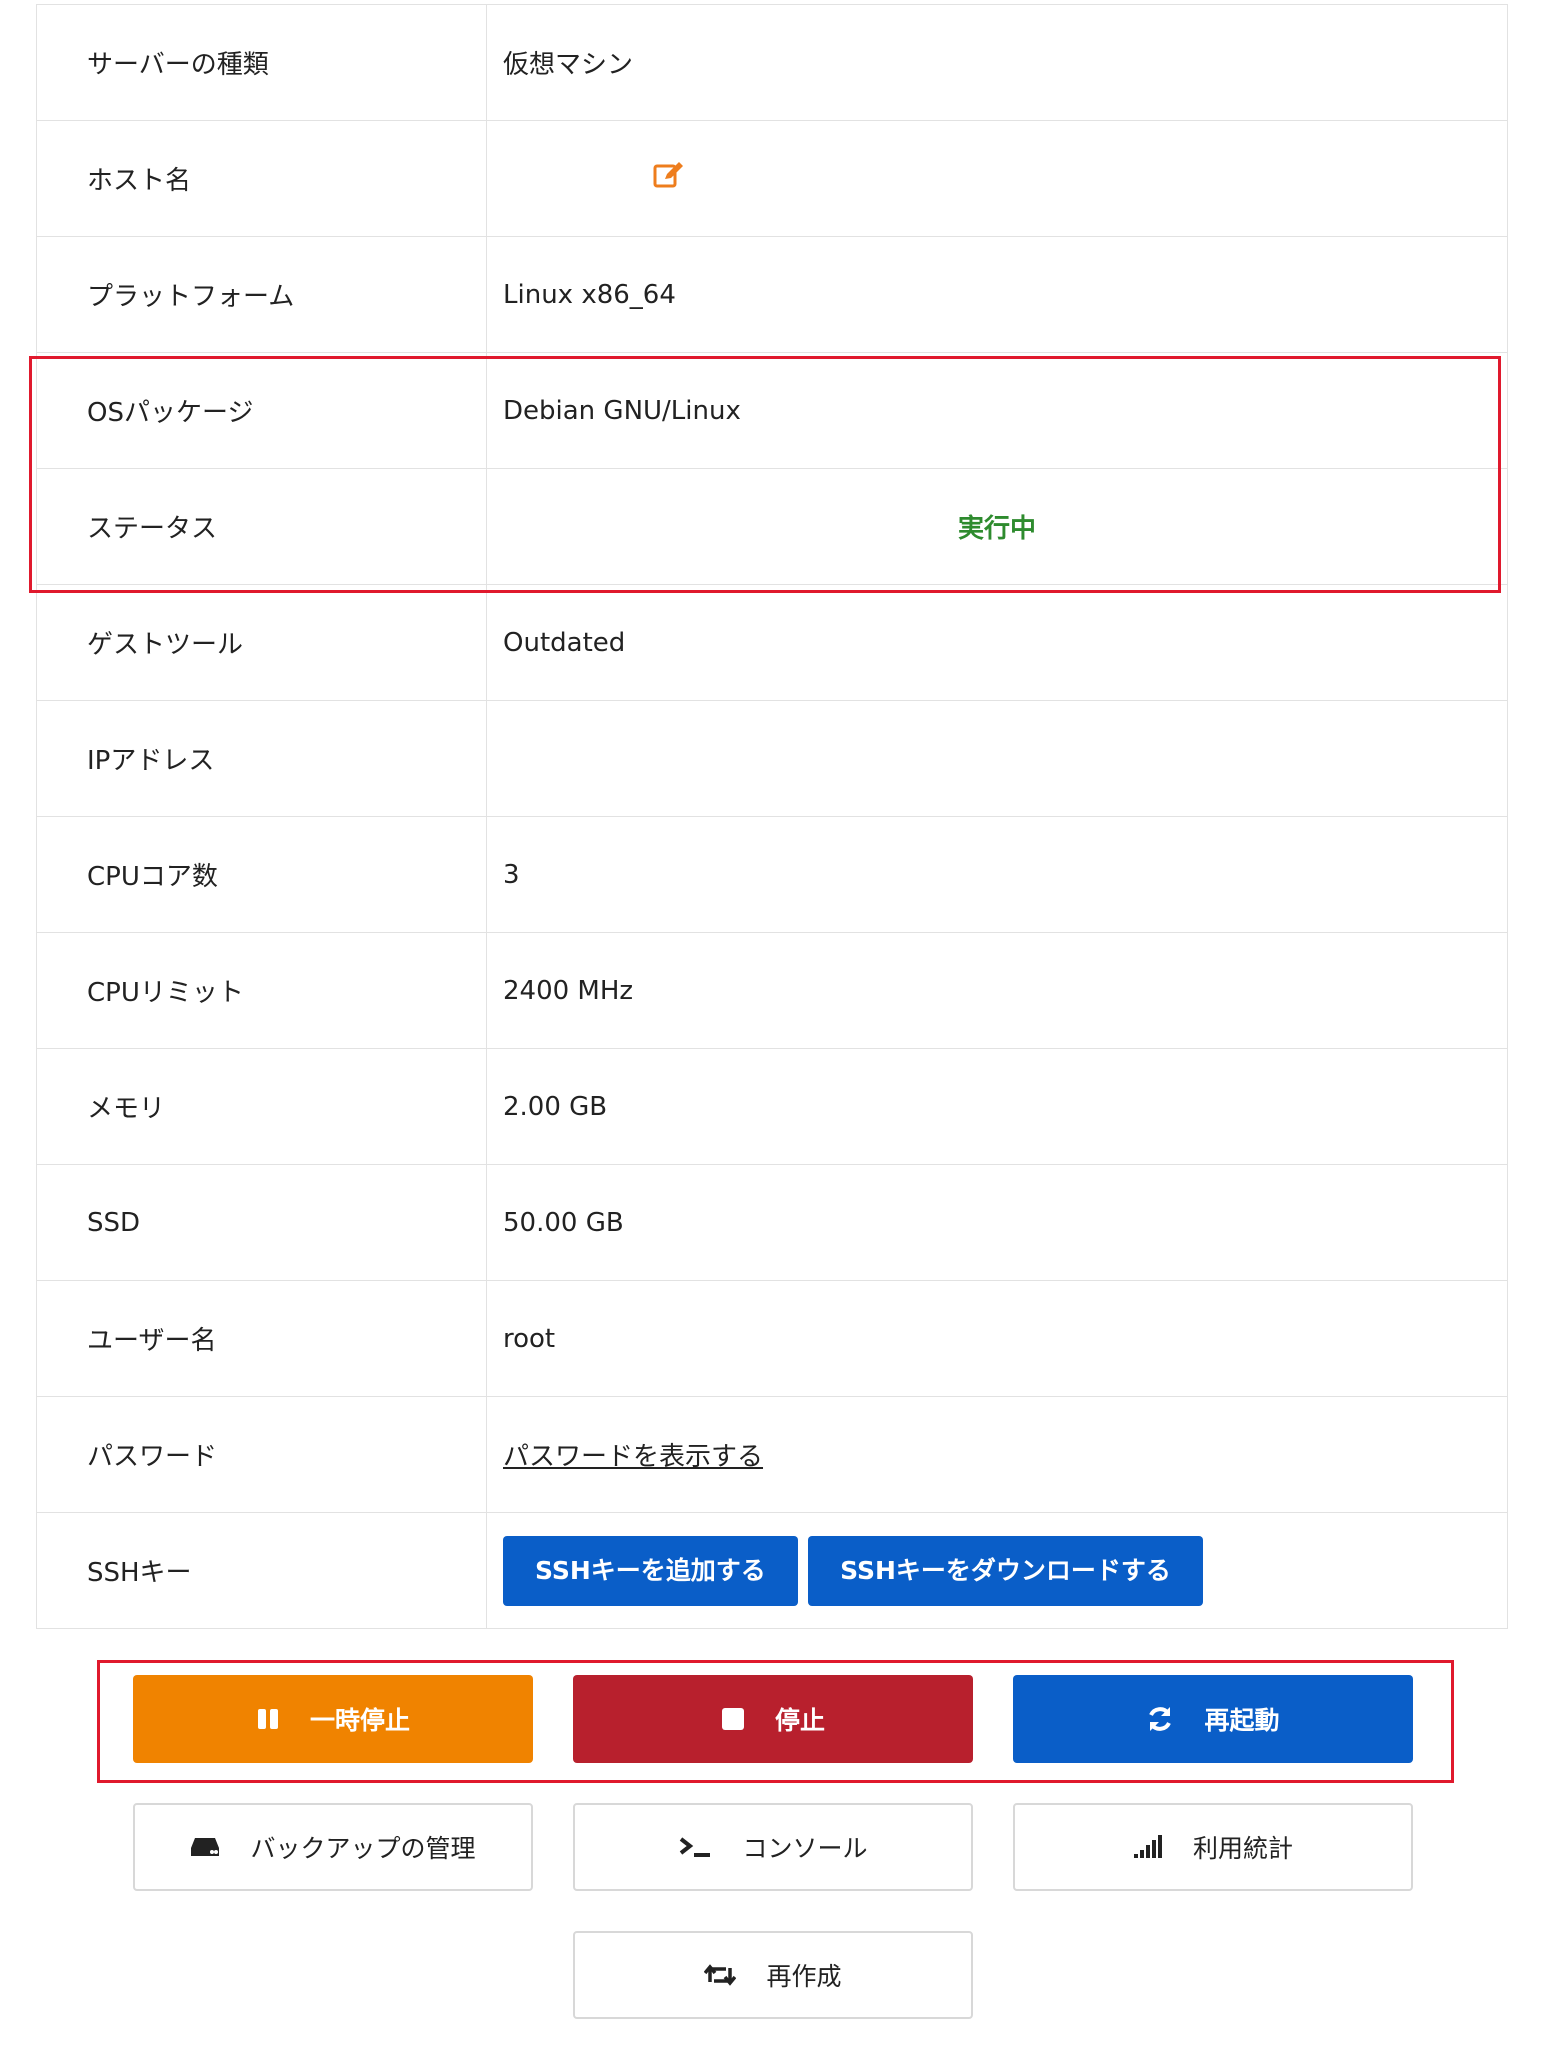  What do you see at coordinates (1148, 1847) in the screenshot?
I see `signal-bars-icon` at bounding box center [1148, 1847].